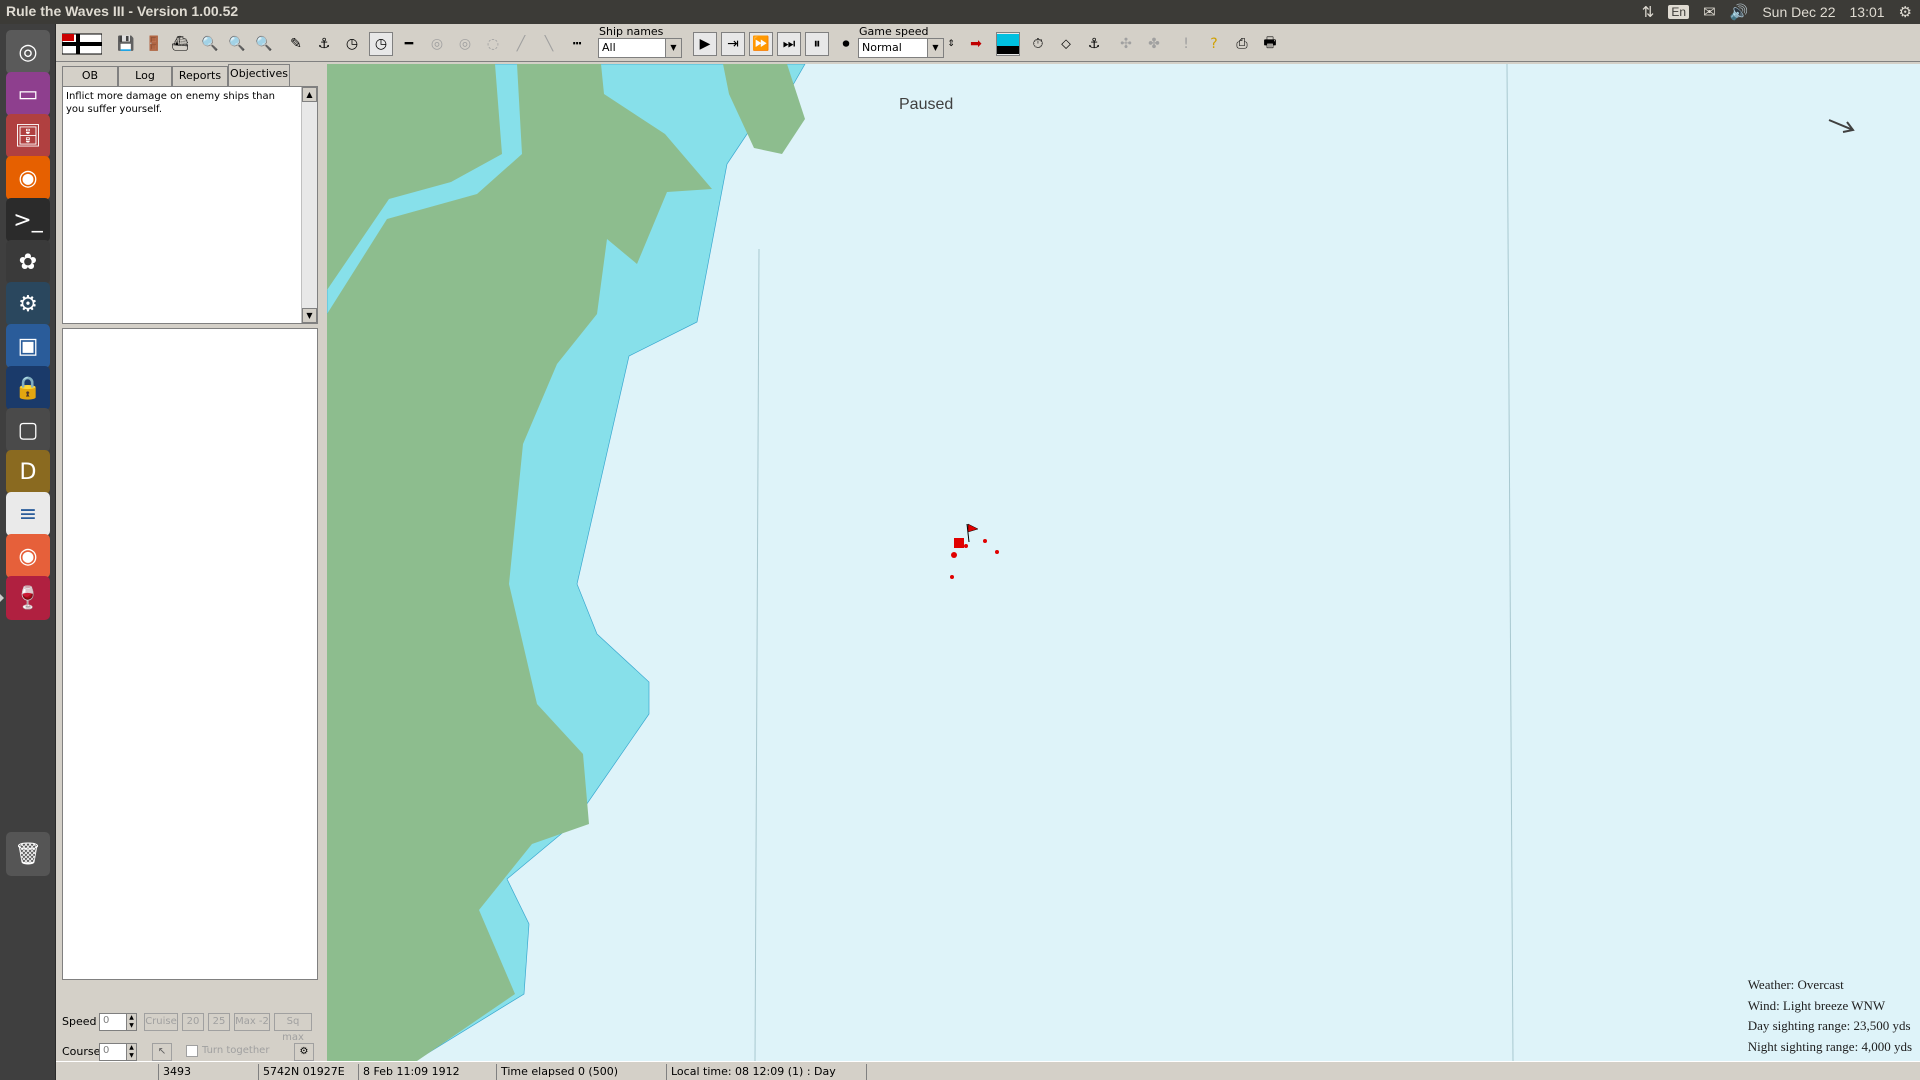 The image size is (1920, 1080). I want to click on anchor-settings-icon: ⚓, so click(1094, 44).